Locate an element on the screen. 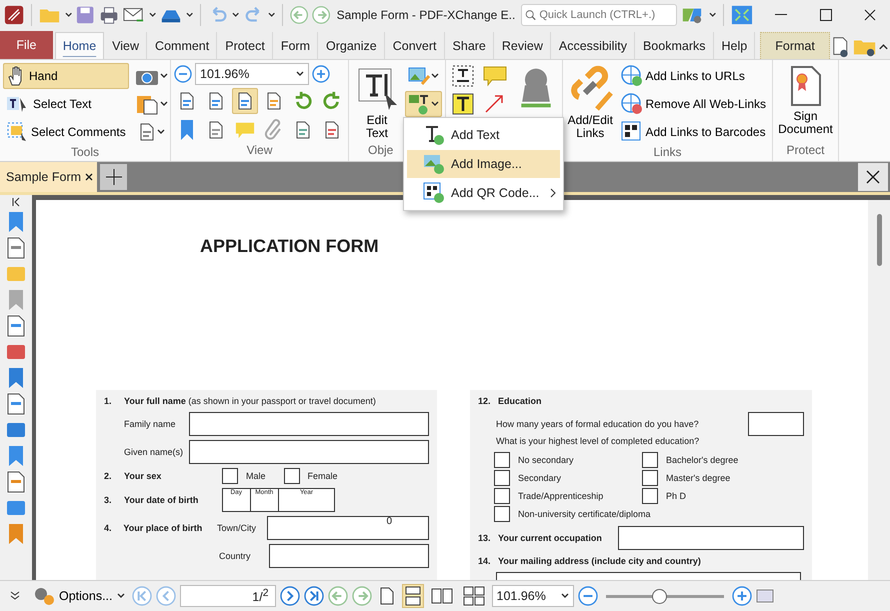  checkbox-label: Secondary is located at coordinates (540, 478).